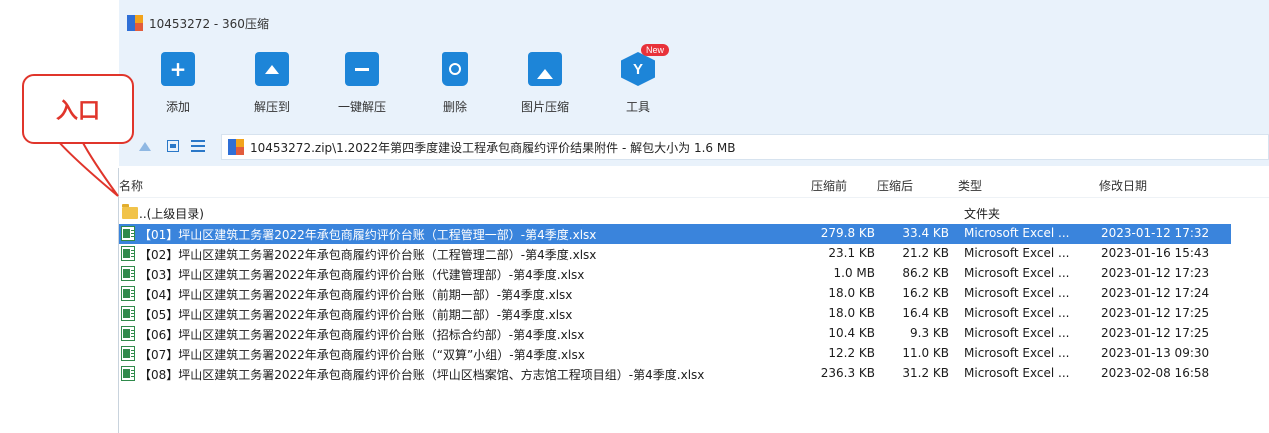 The width and height of the screenshot is (1269, 433). Describe the element at coordinates (272, 69) in the screenshot. I see `extract-folder-icon` at that location.